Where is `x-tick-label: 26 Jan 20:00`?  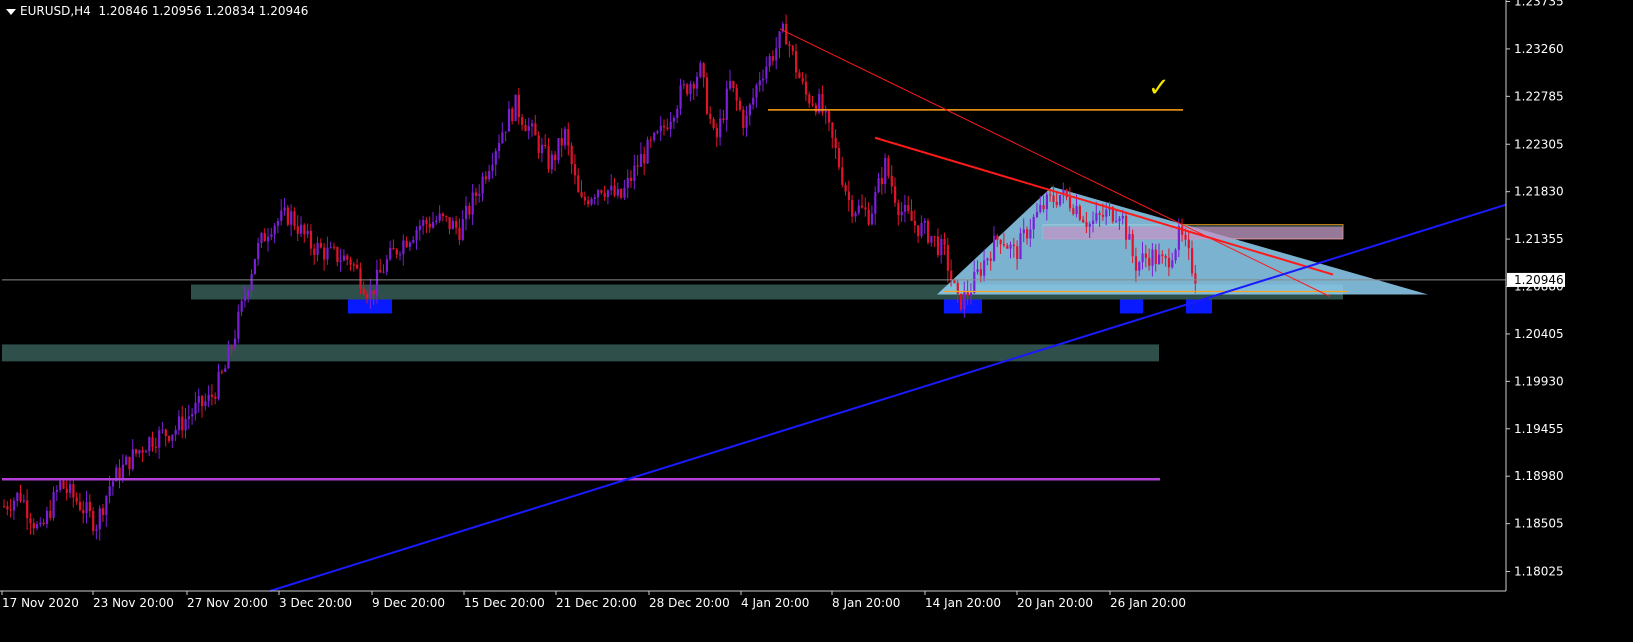 x-tick-label: 26 Jan 20:00 is located at coordinates (1148, 603).